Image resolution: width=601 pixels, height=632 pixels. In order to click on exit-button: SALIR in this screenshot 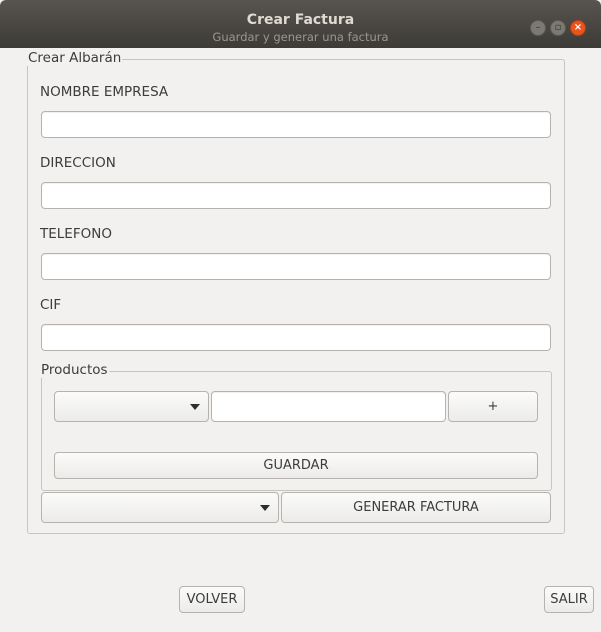, I will do `click(569, 599)`.